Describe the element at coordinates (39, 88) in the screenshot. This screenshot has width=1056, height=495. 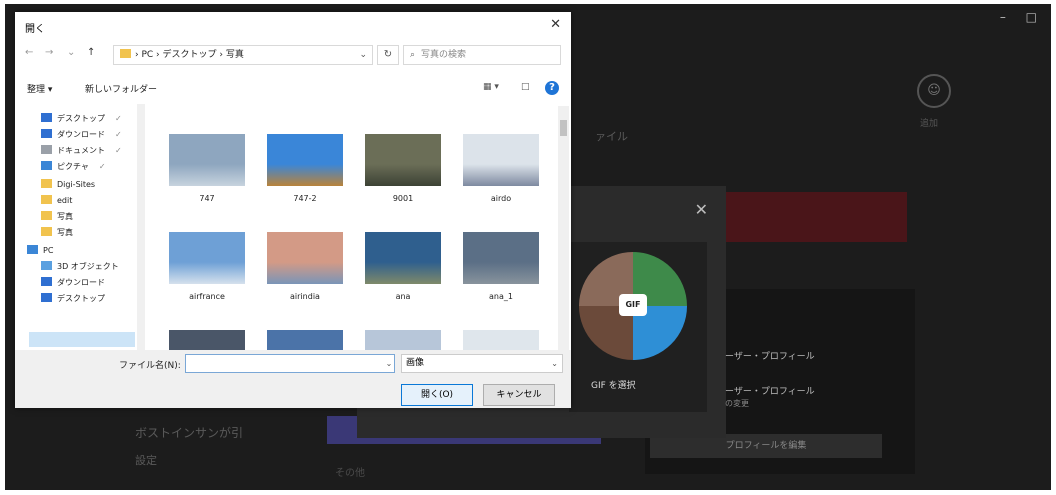
I see `organize-button: 整理 ▾` at that location.